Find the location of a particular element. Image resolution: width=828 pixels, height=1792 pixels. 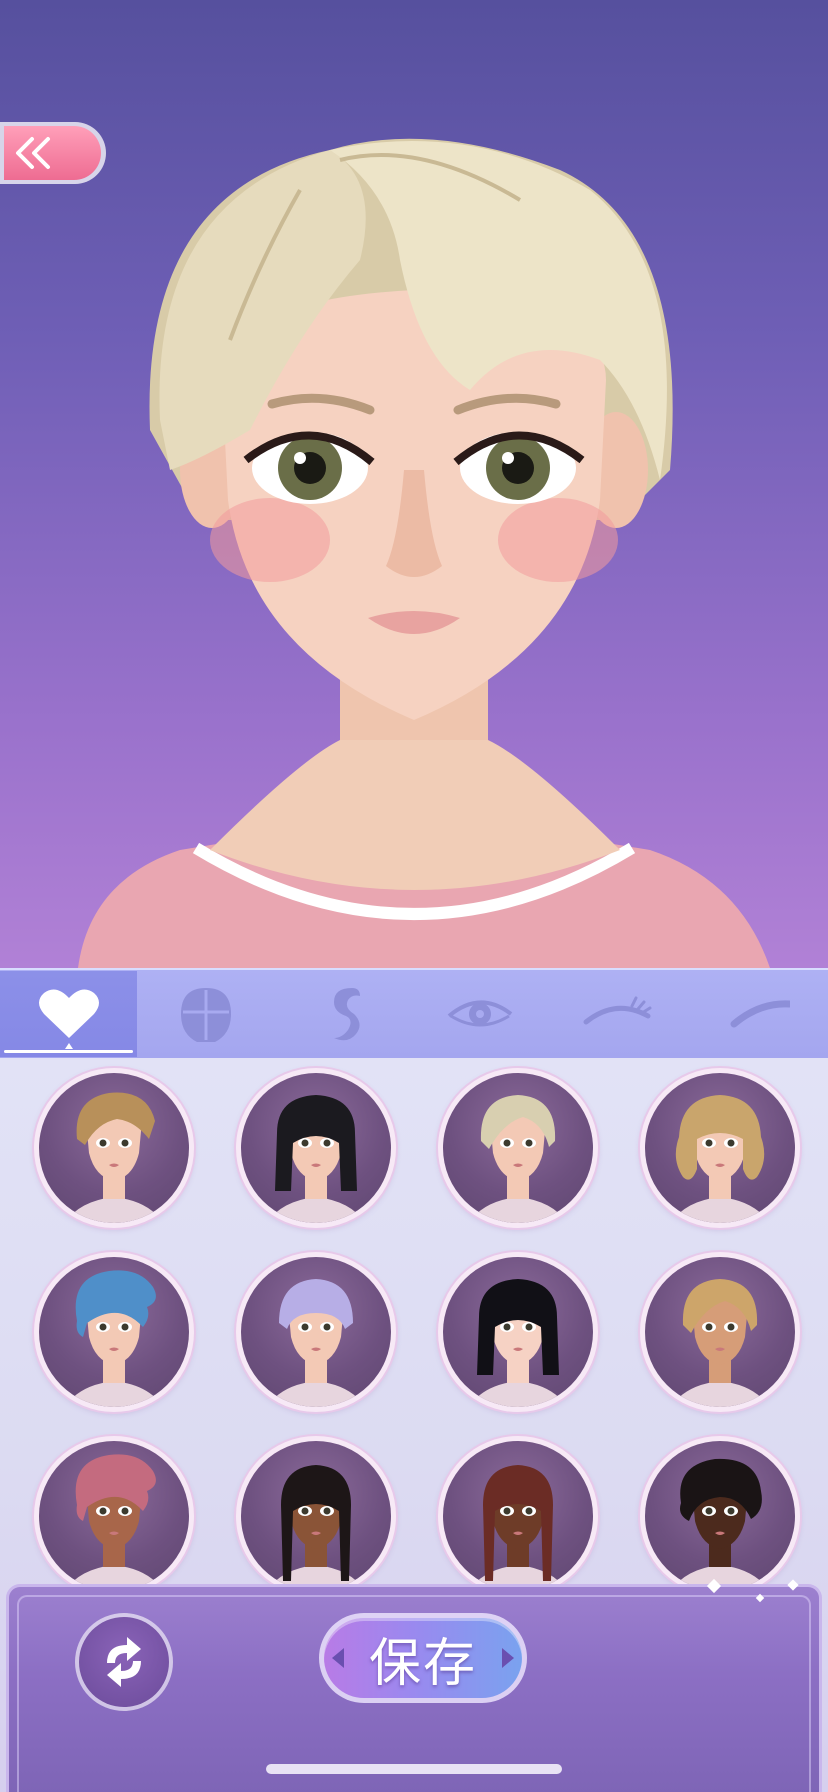

heart-icon is located at coordinates (68, 1013).